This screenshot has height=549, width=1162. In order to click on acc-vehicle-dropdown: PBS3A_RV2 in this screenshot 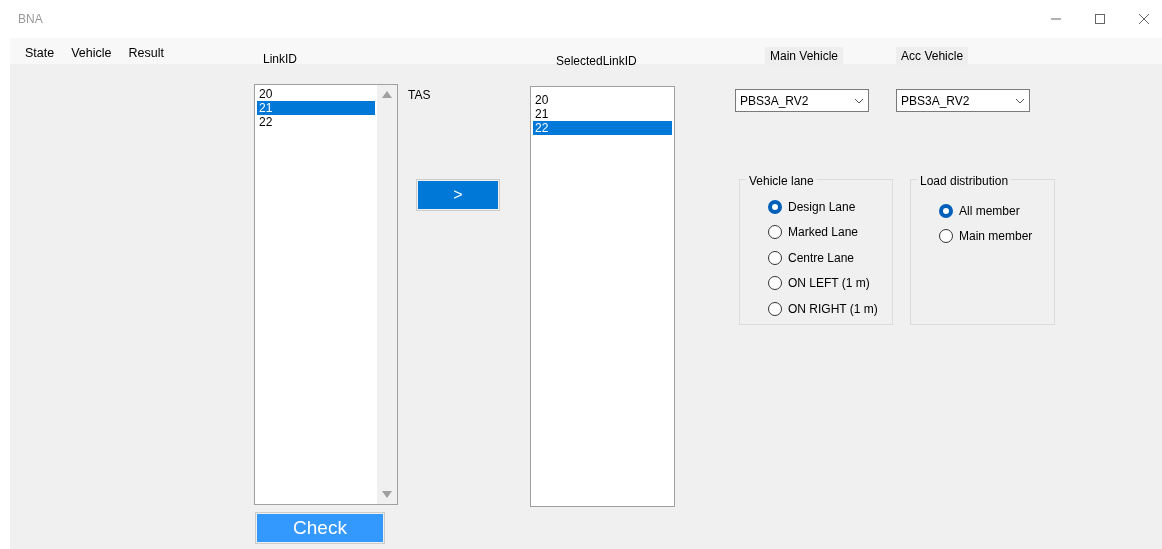, I will do `click(963, 100)`.